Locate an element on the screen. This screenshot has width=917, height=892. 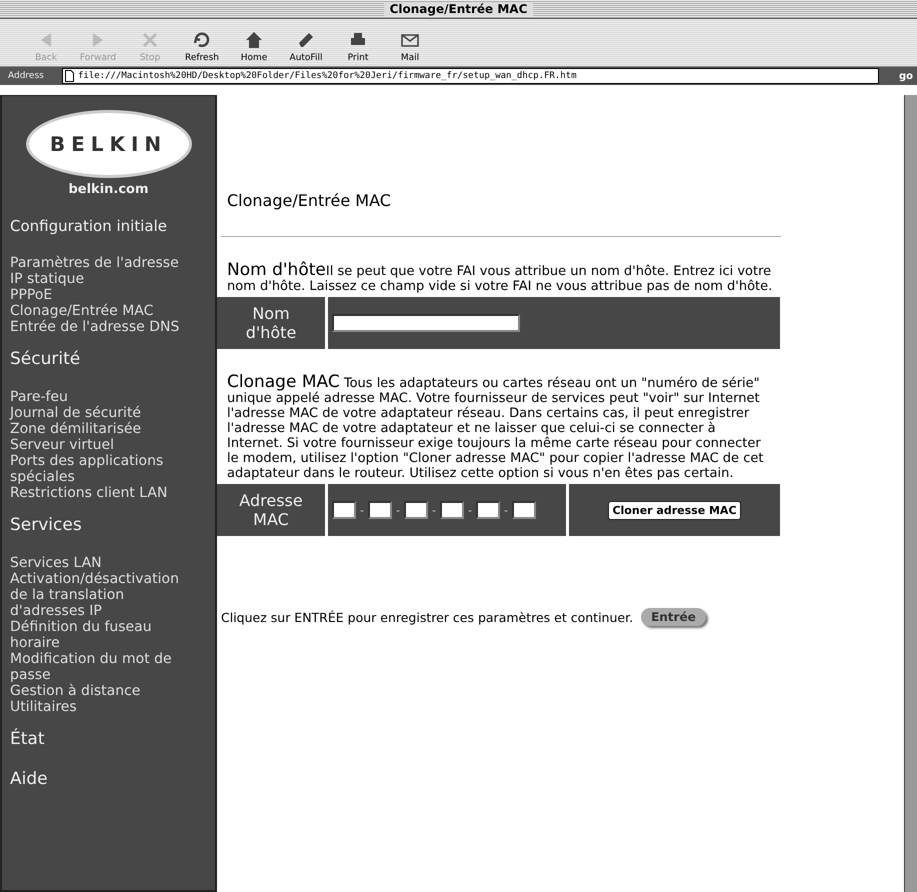
footer-text: Cliquez sur ENTRÉE pour enregistrer ces paramètres et continuer. is located at coordinates (427, 617).